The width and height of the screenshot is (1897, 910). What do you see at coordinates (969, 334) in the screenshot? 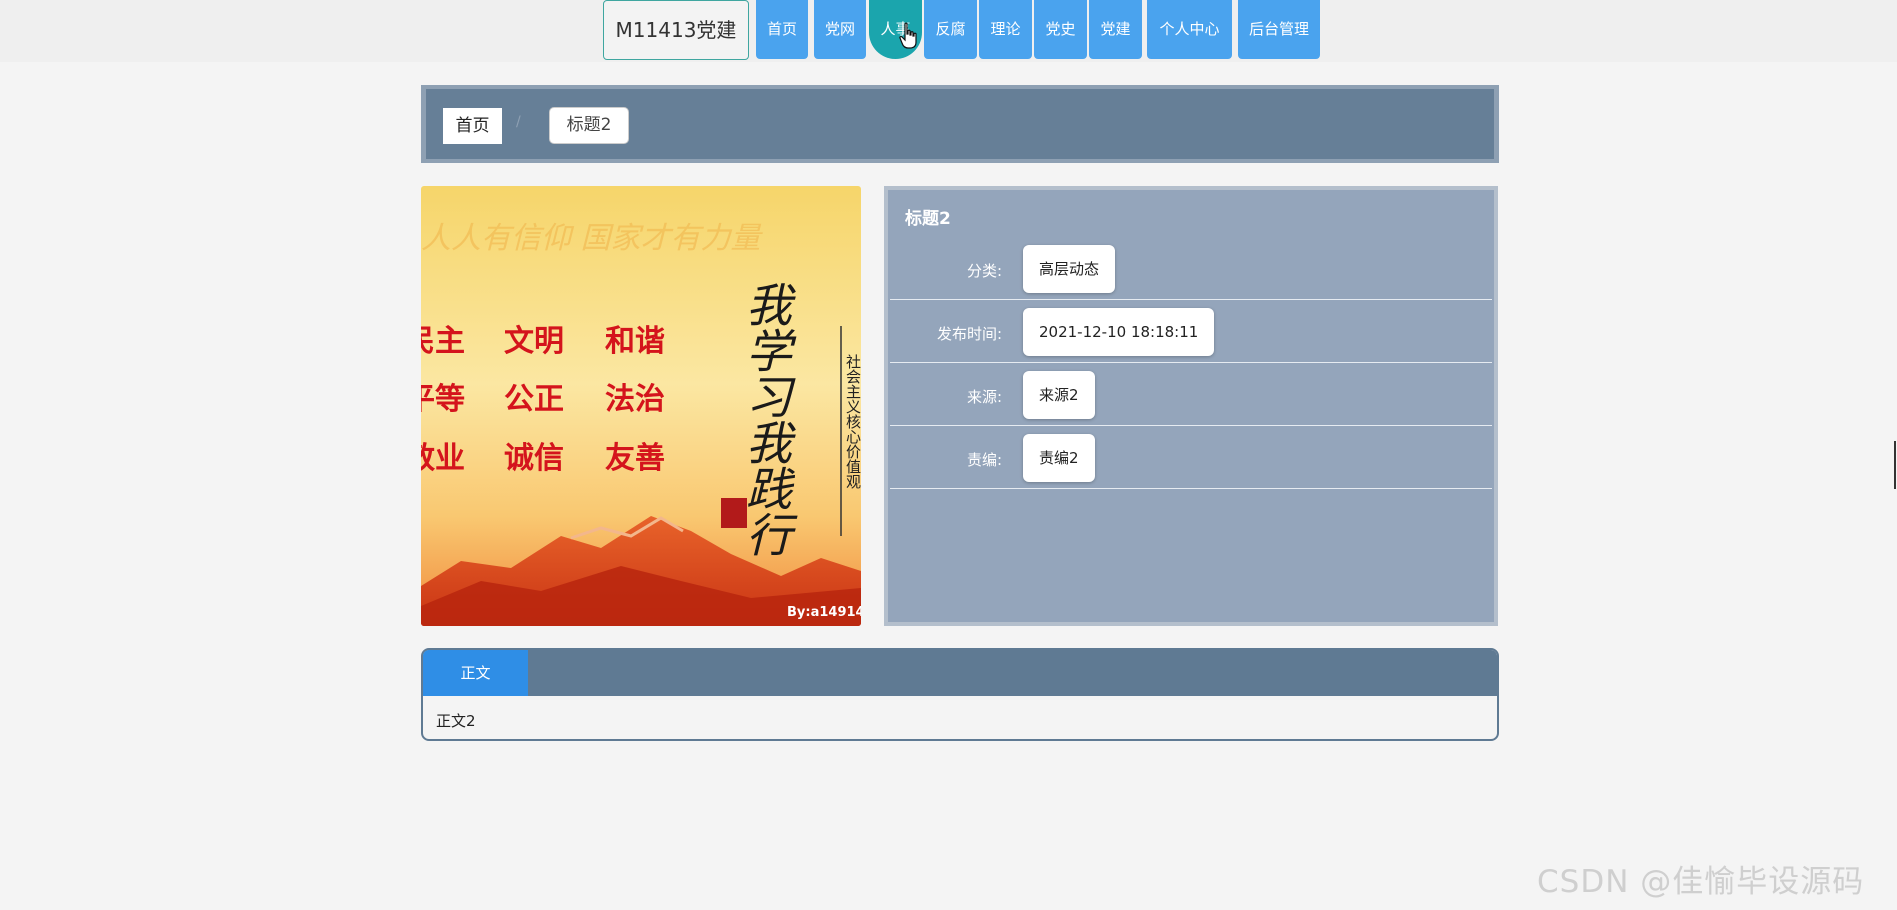
I see `publish-time-label: 发布时间:` at bounding box center [969, 334].